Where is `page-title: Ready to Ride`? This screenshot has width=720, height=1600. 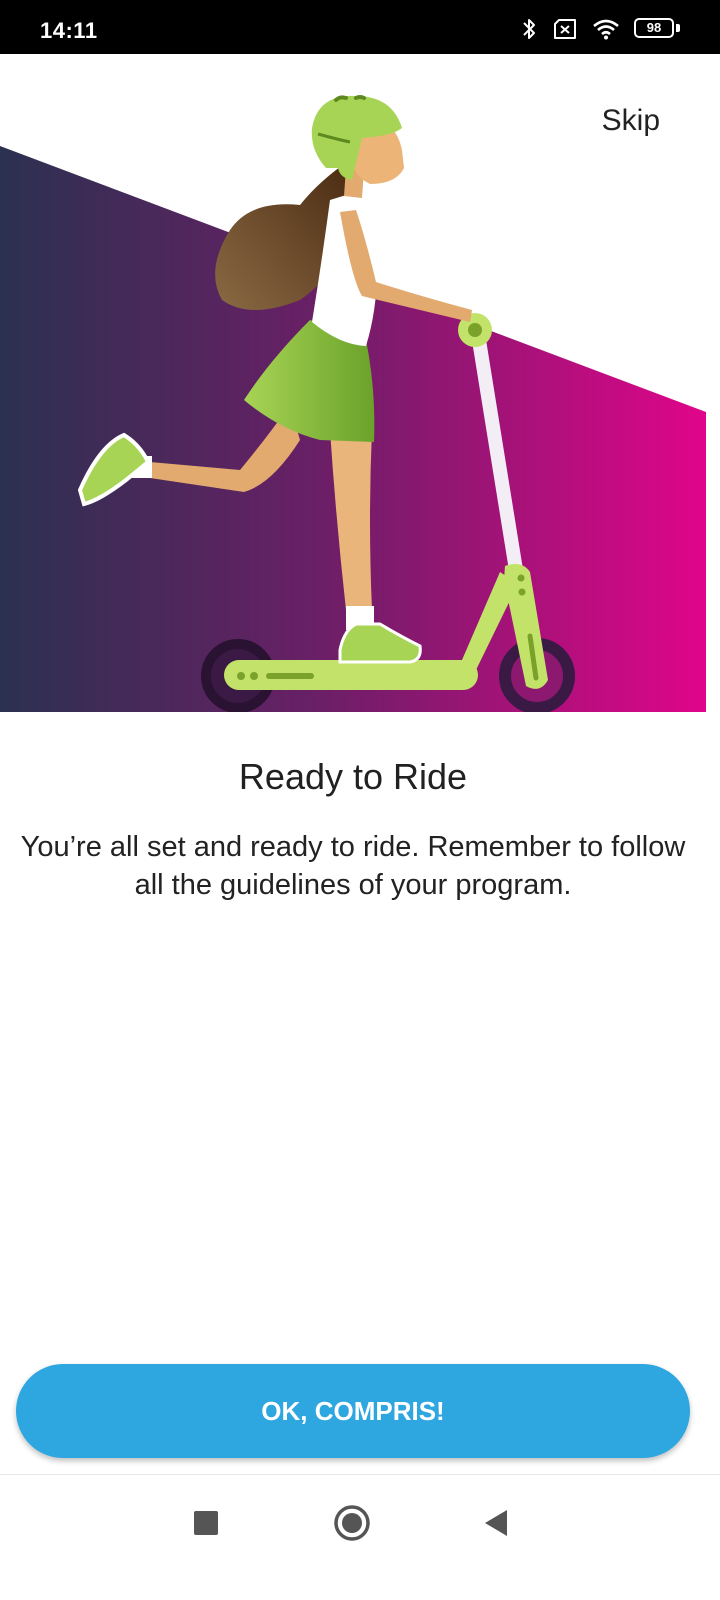
page-title: Ready to Ride is located at coordinates (353, 776).